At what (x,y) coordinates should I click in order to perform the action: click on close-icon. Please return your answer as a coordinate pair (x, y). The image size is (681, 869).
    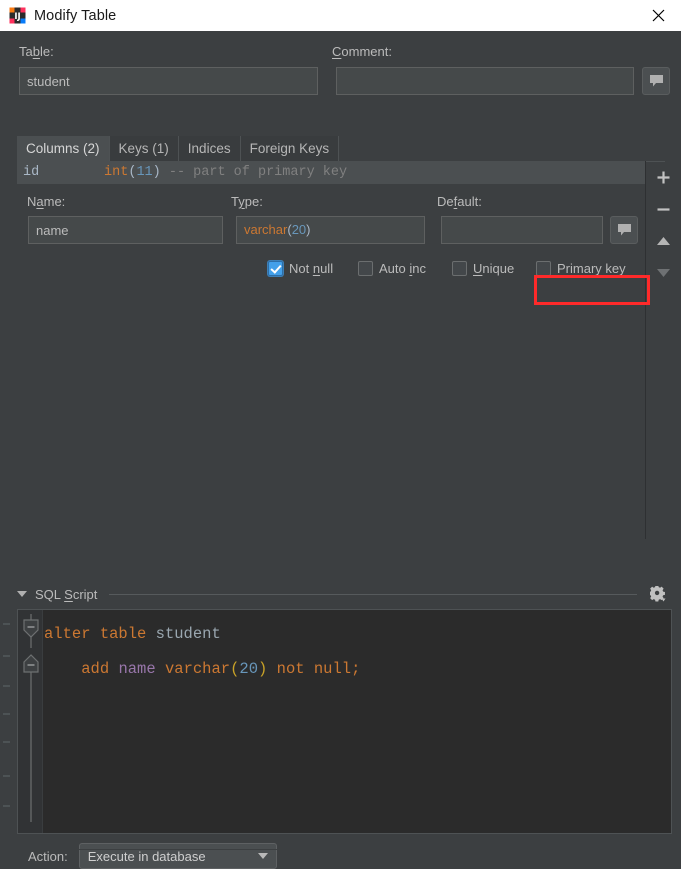
    Looking at the image, I should click on (658, 15).